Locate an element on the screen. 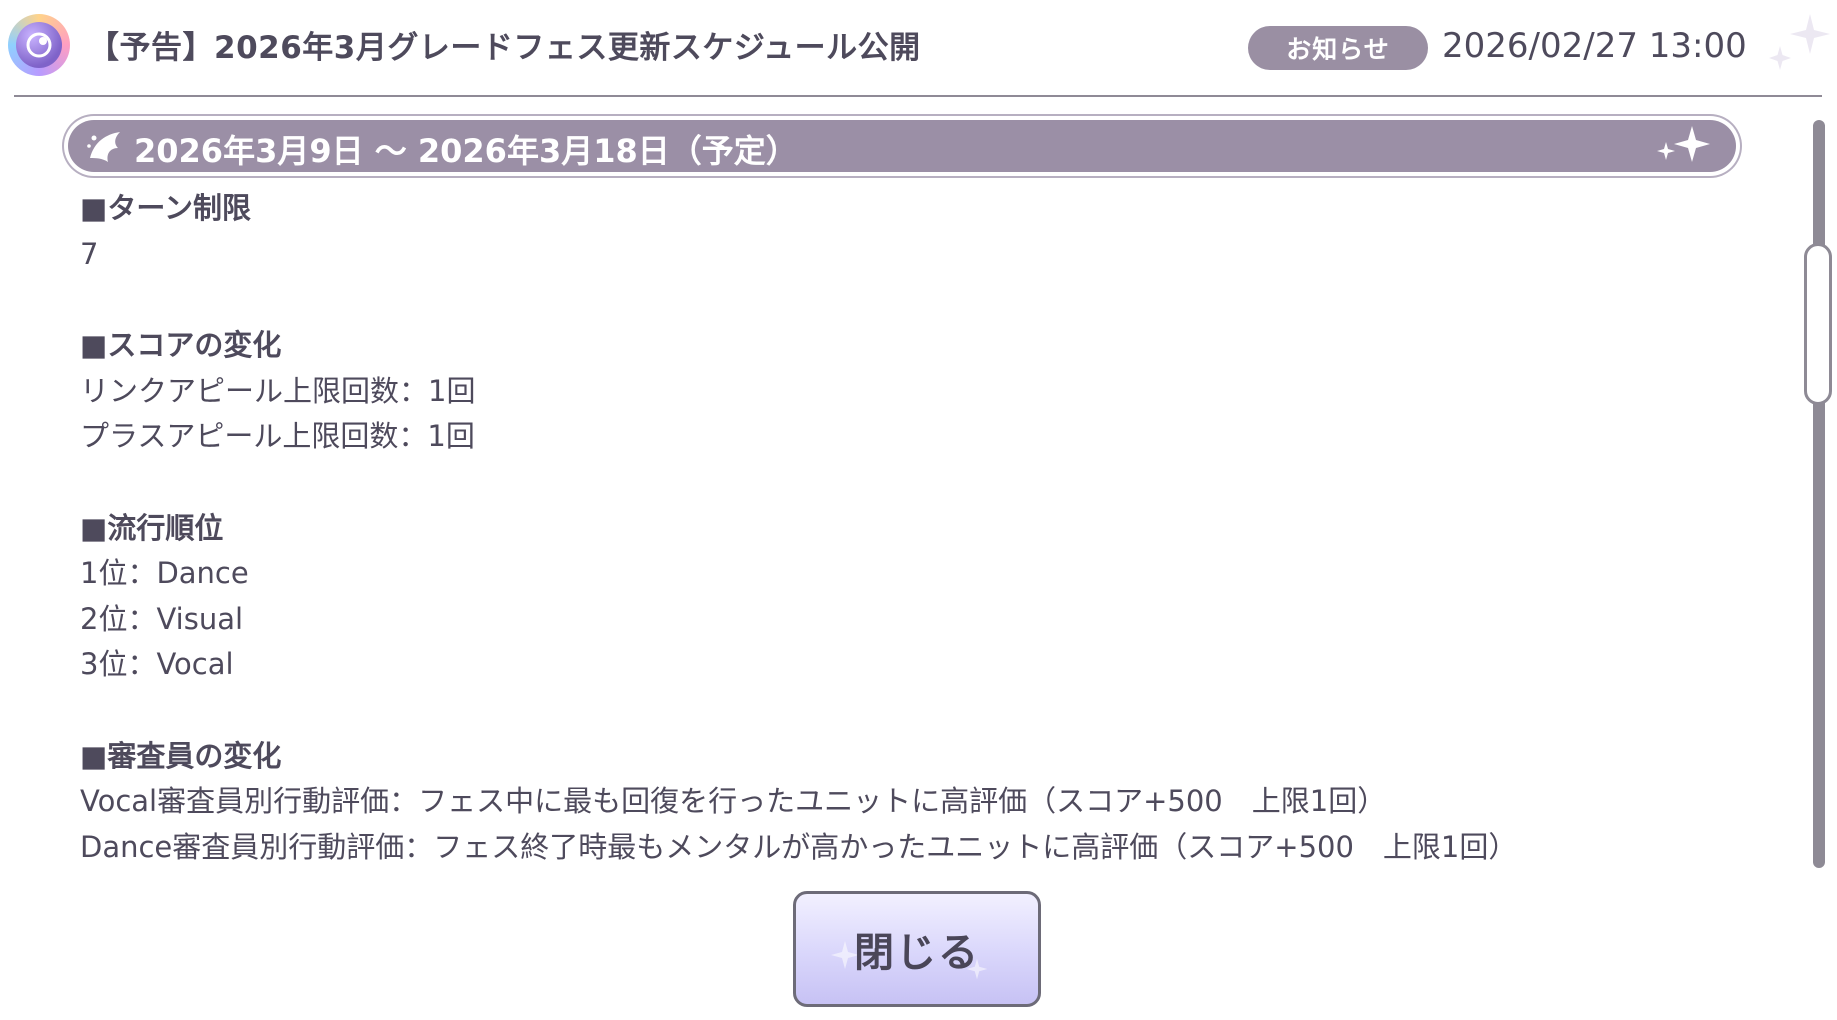 This screenshot has width=1837, height=1020. section-score-change: ■スコアの変化 リンクアピール上限回数：1回 プラスアピール上限回数：1回 is located at coordinates (930, 391).